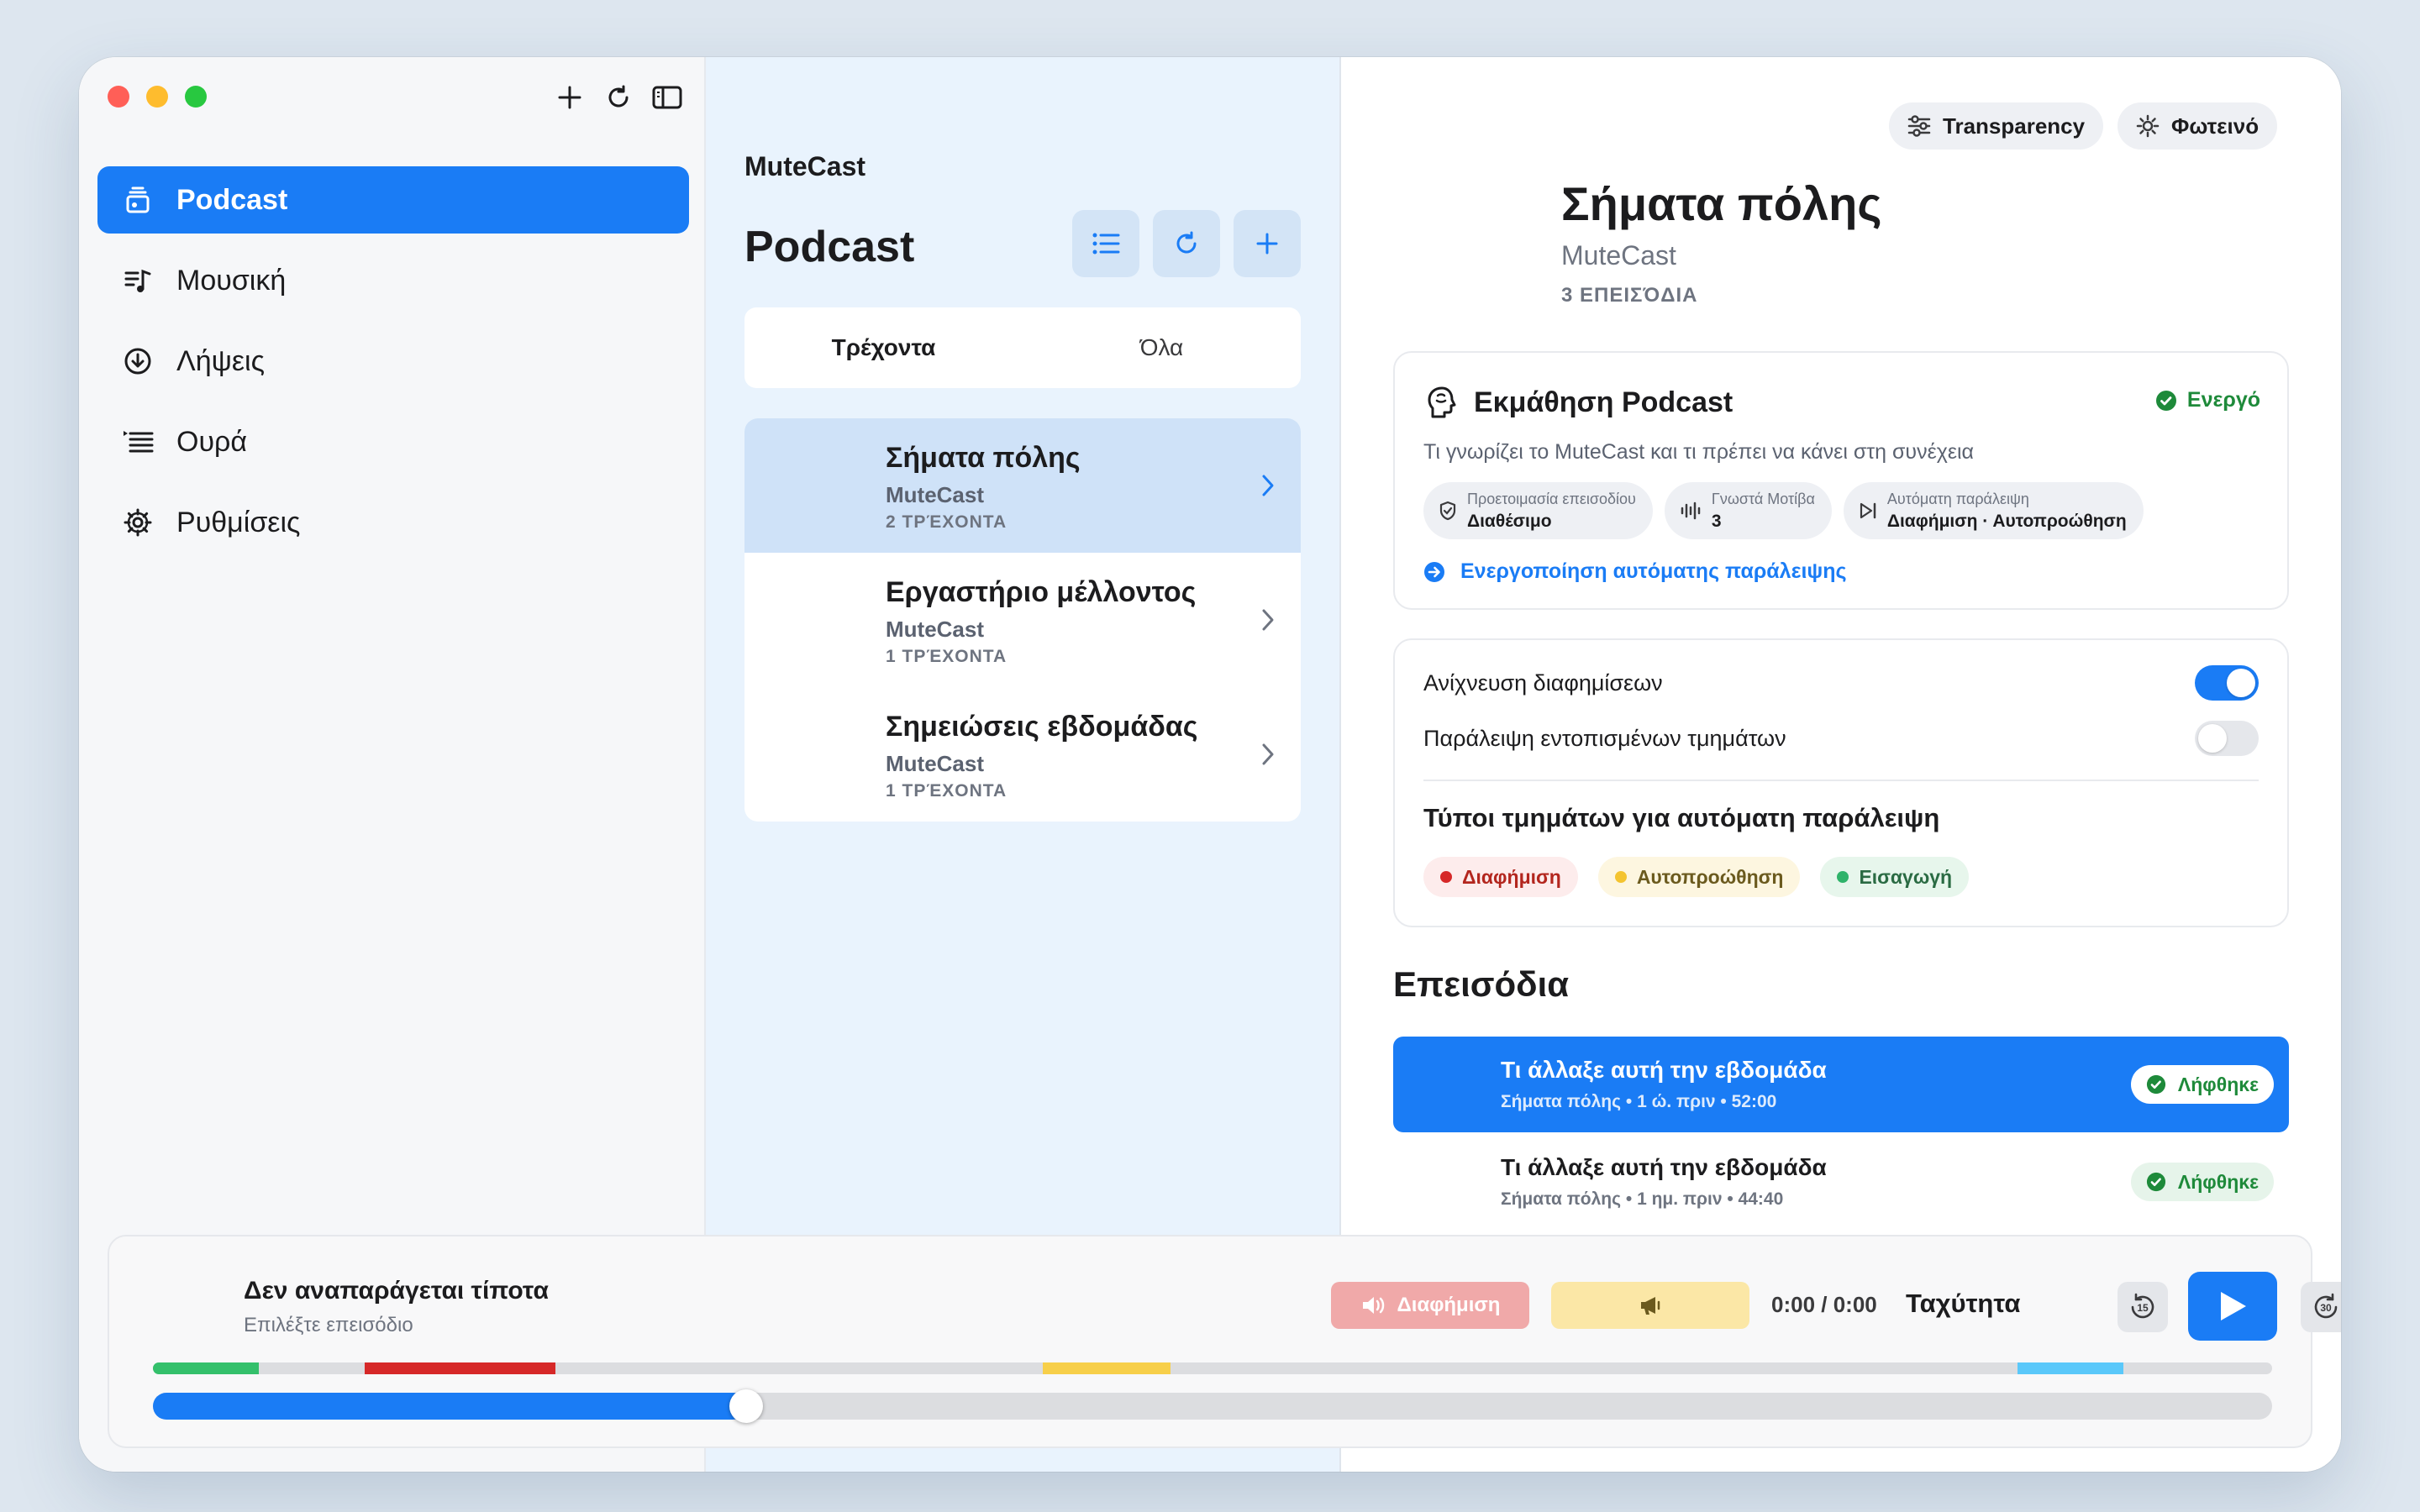 Image resolution: width=2420 pixels, height=1512 pixels. What do you see at coordinates (196, 97) in the screenshot?
I see `zoom-window-button` at bounding box center [196, 97].